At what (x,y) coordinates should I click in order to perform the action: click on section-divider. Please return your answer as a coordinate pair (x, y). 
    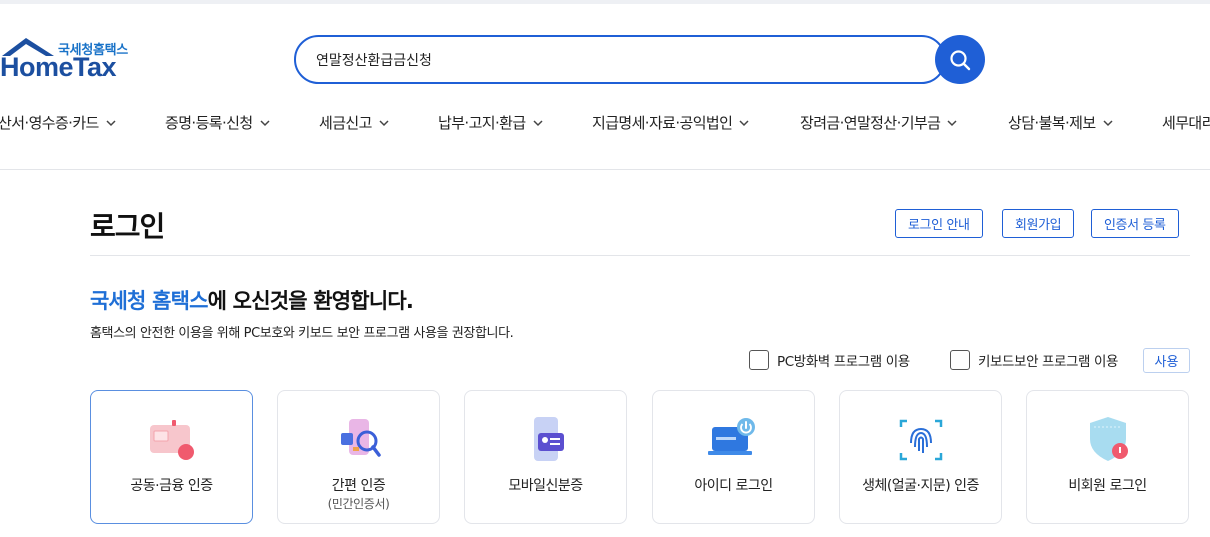
    Looking at the image, I should click on (640, 255).